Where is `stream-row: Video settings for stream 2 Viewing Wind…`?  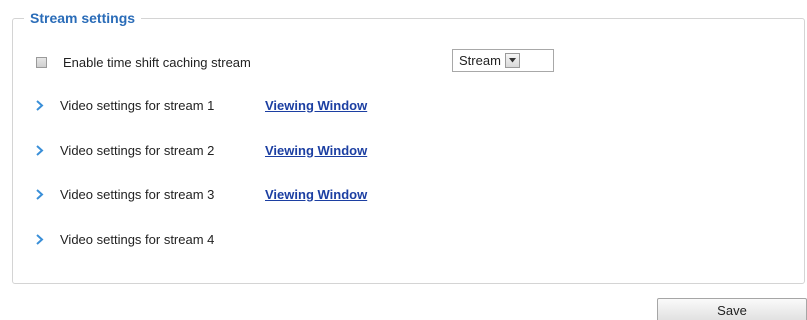 stream-row: Video settings for stream 2 Viewing Wind… is located at coordinates (201, 150).